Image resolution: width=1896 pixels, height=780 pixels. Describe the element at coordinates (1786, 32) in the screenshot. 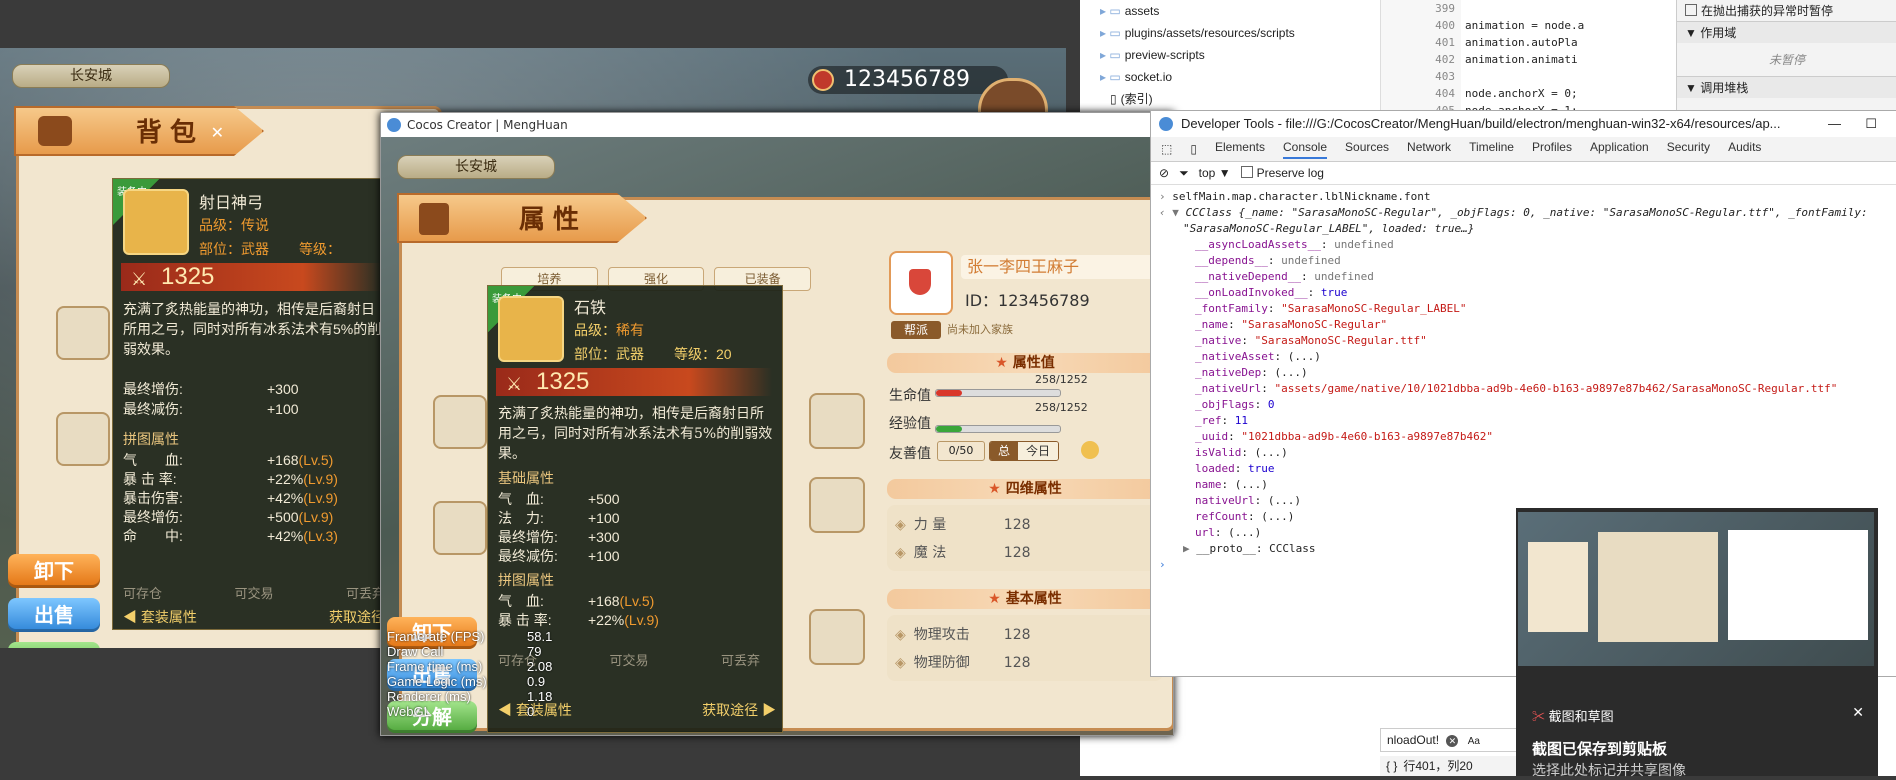

I see `scope-header: ▼ 作用域` at that location.